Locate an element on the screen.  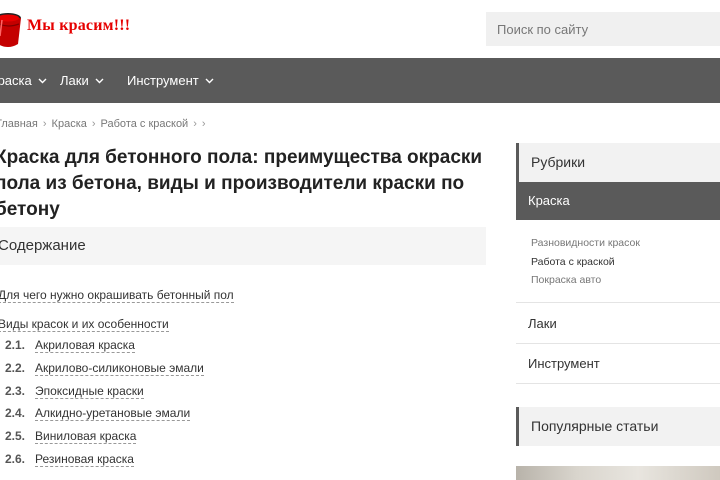
nav-item-kraska: Краска is located at coordinates (23, 80).